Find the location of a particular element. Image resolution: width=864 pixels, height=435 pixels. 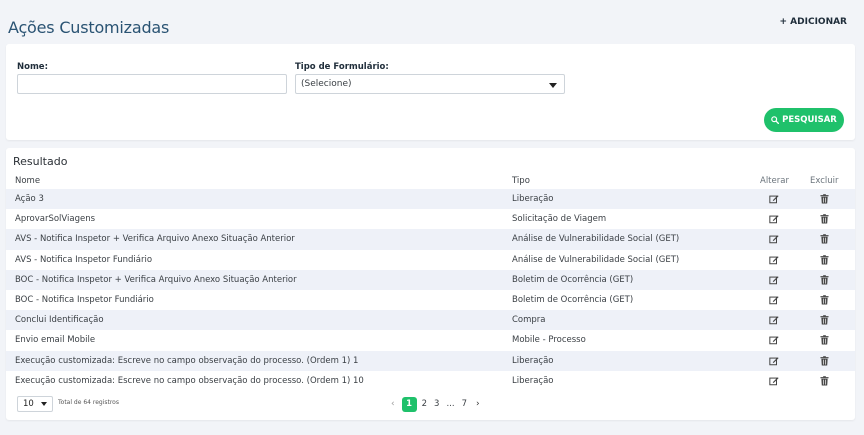

column-header-name: Nome is located at coordinates (28, 181).